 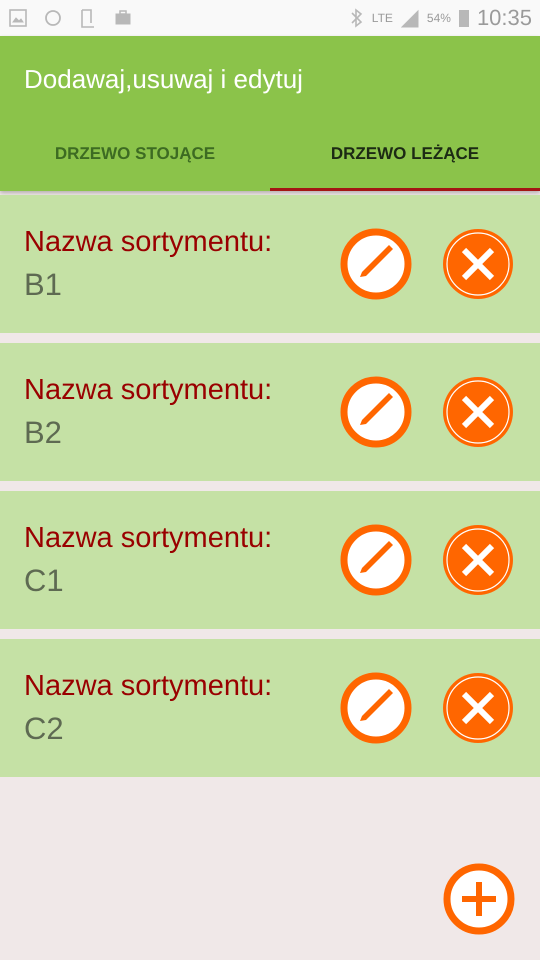 I want to click on signal-icon, so click(x=409, y=18).